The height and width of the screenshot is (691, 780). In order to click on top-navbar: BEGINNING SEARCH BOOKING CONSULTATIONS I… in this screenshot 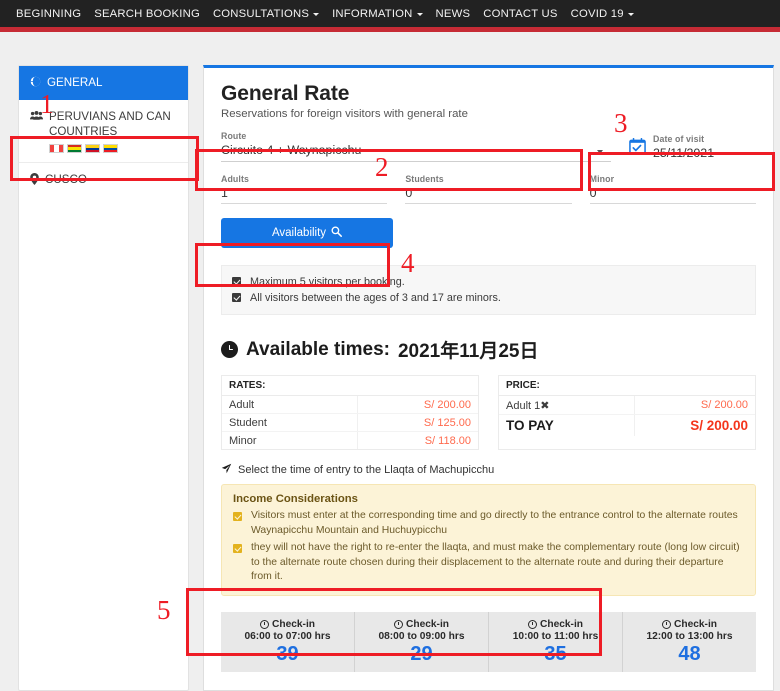, I will do `click(390, 13)`.